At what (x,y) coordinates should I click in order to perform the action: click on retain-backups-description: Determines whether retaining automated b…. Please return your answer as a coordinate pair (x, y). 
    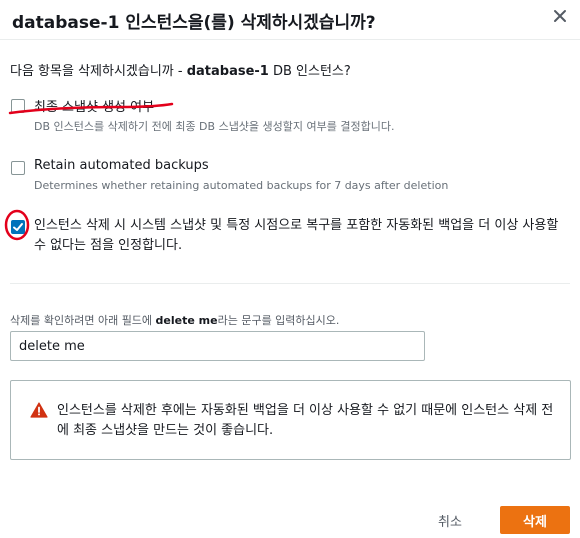
    Looking at the image, I should click on (241, 185).